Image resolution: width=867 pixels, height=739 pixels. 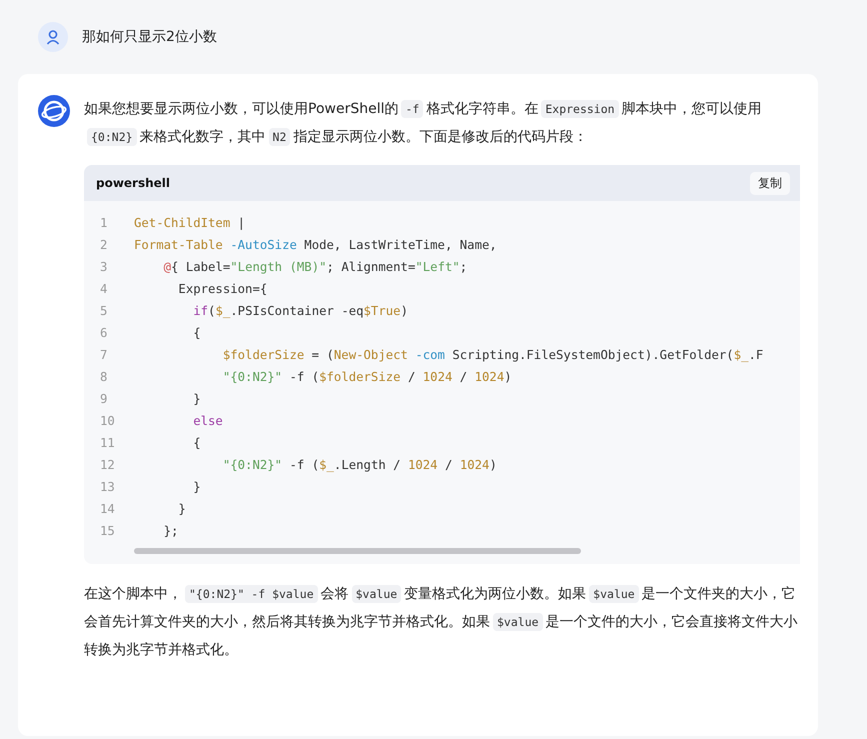 What do you see at coordinates (107, 443) in the screenshot?
I see `line-number: 11` at bounding box center [107, 443].